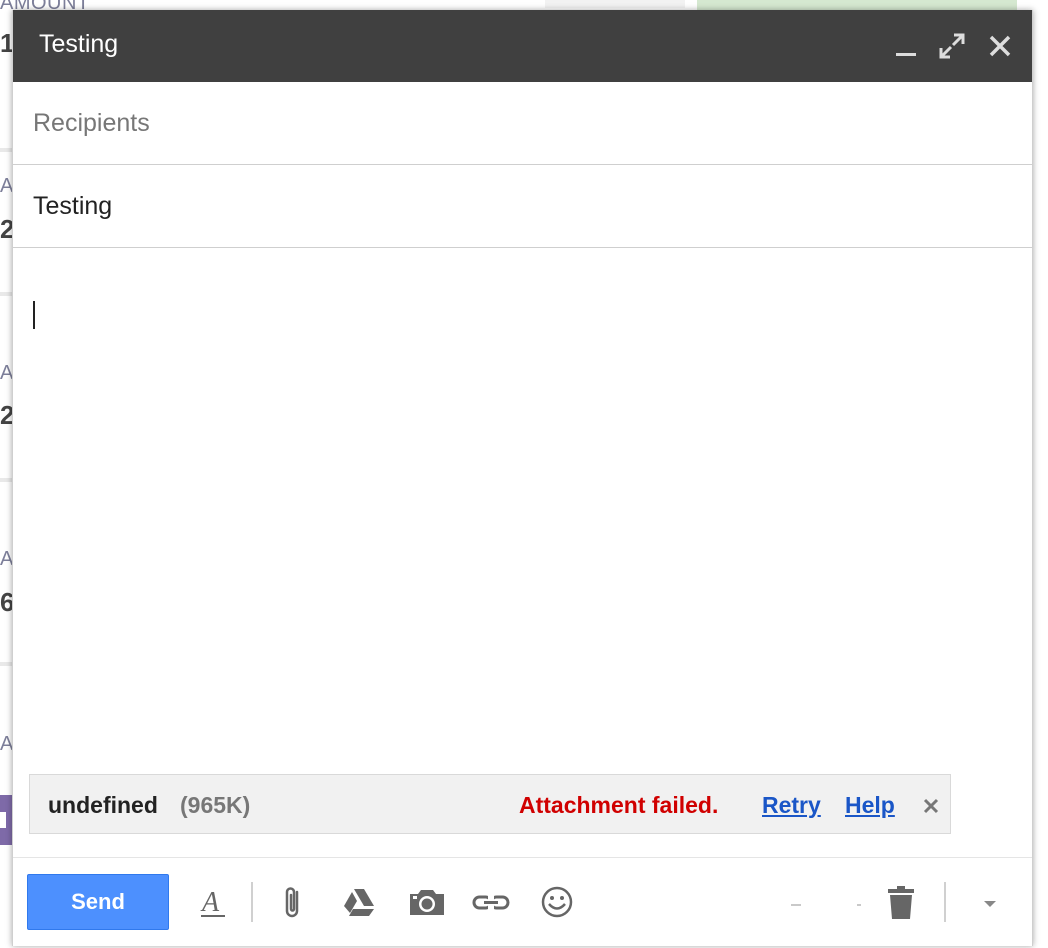  Describe the element at coordinates (901, 902) in the screenshot. I see `trash-icon` at that location.